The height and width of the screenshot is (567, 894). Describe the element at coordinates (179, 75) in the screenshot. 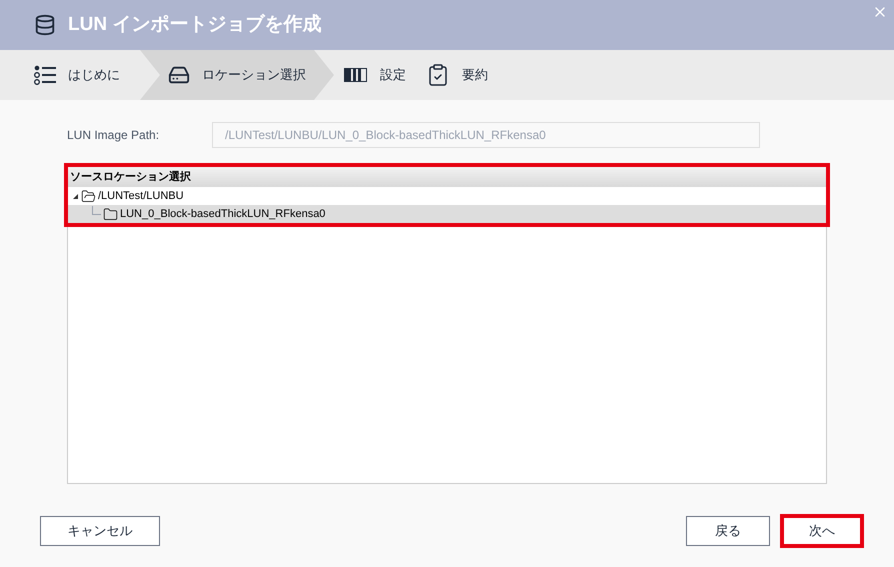

I see `hard-drive-icon` at that location.